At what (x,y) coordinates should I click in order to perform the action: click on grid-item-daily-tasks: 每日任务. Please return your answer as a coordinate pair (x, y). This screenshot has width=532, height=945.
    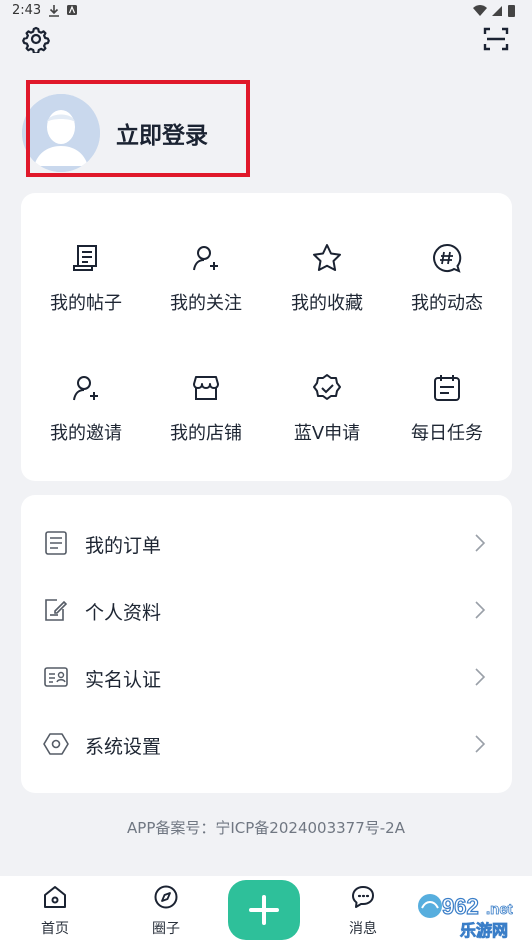
    Looking at the image, I should click on (447, 414).